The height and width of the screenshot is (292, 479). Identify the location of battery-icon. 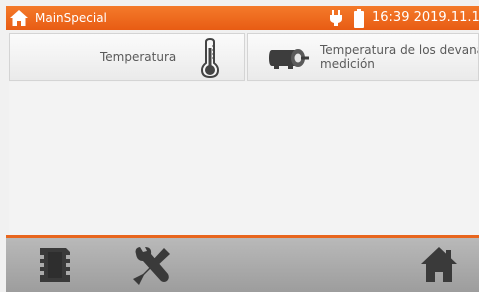
(359, 18).